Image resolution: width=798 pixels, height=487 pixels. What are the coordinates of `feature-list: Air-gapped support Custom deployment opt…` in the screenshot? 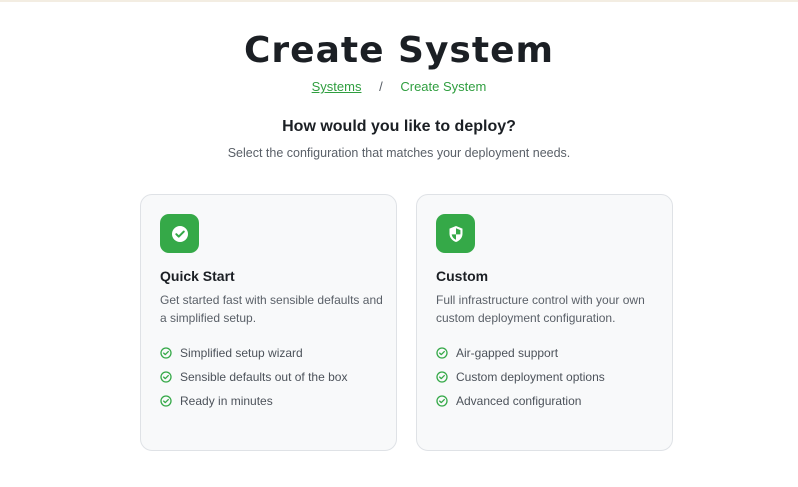 It's located at (544, 377).